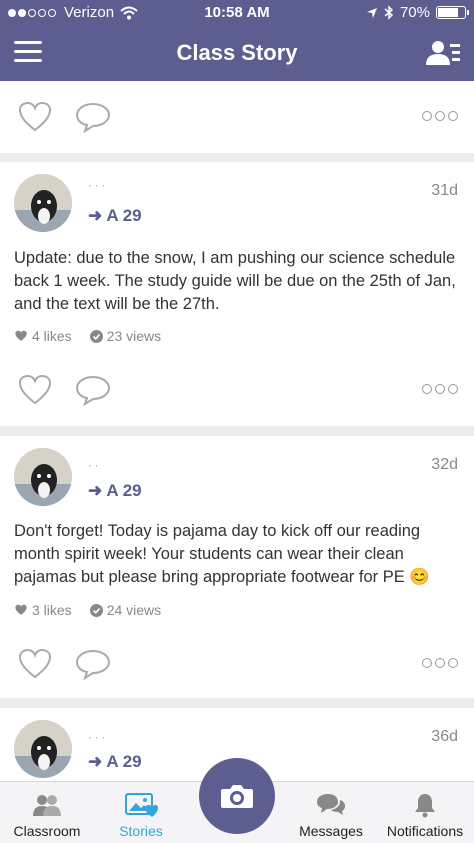 The height and width of the screenshot is (843, 474). Describe the element at coordinates (87, 336) in the screenshot. I see `post-stats: 4 likes 23 views` at that location.